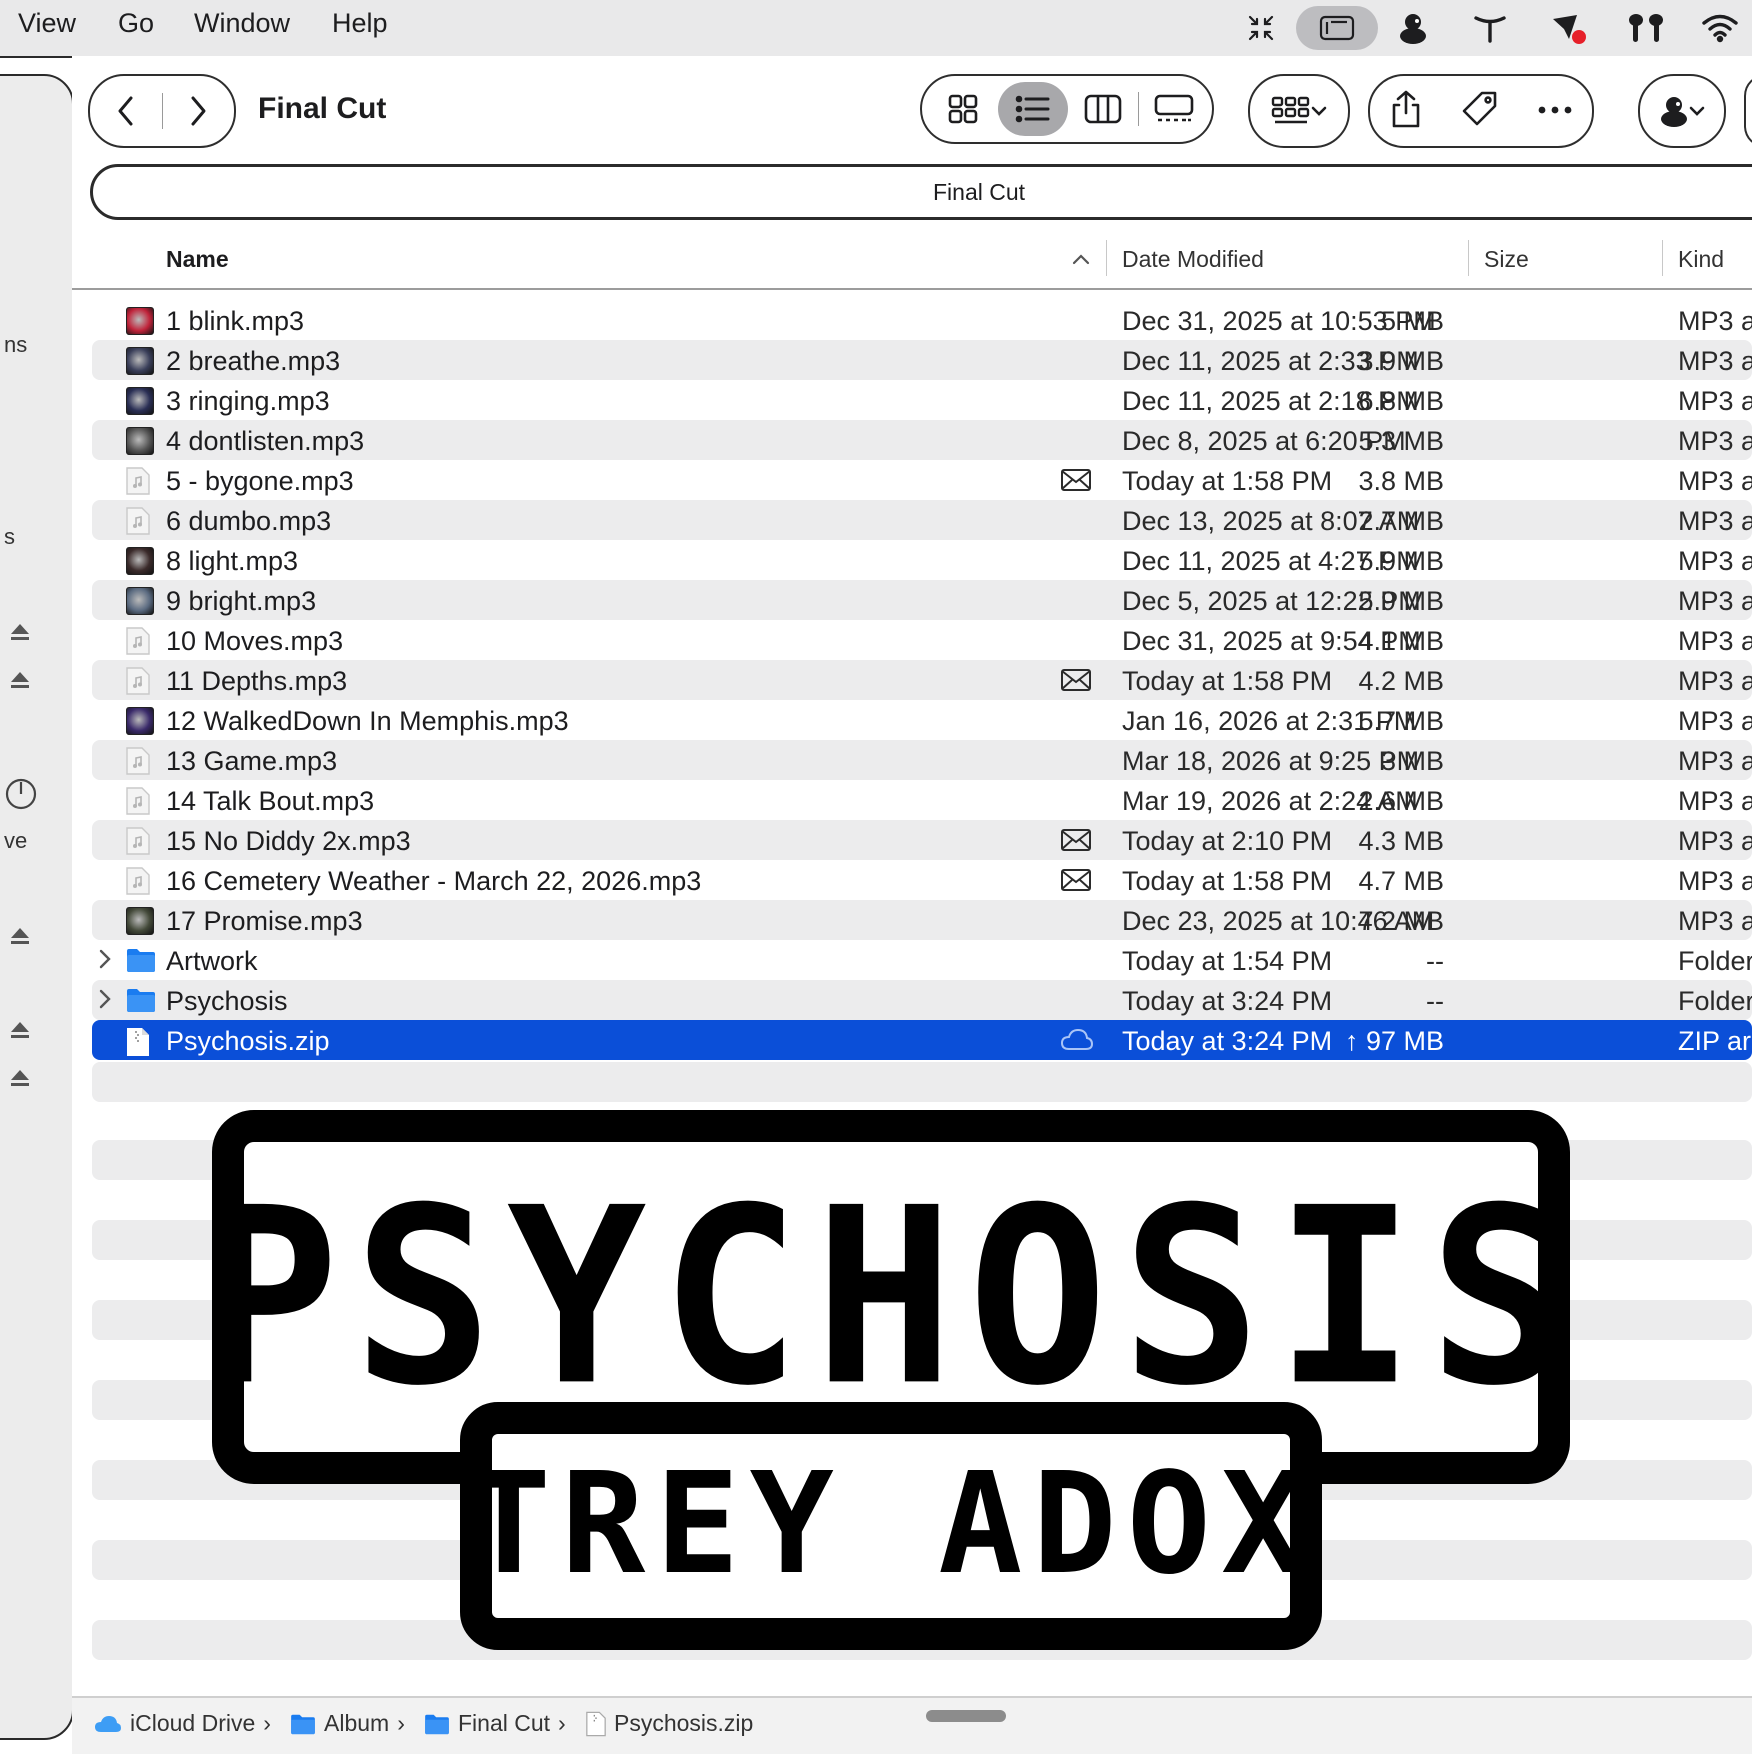  What do you see at coordinates (242, 23) in the screenshot?
I see `menu-window: Window` at bounding box center [242, 23].